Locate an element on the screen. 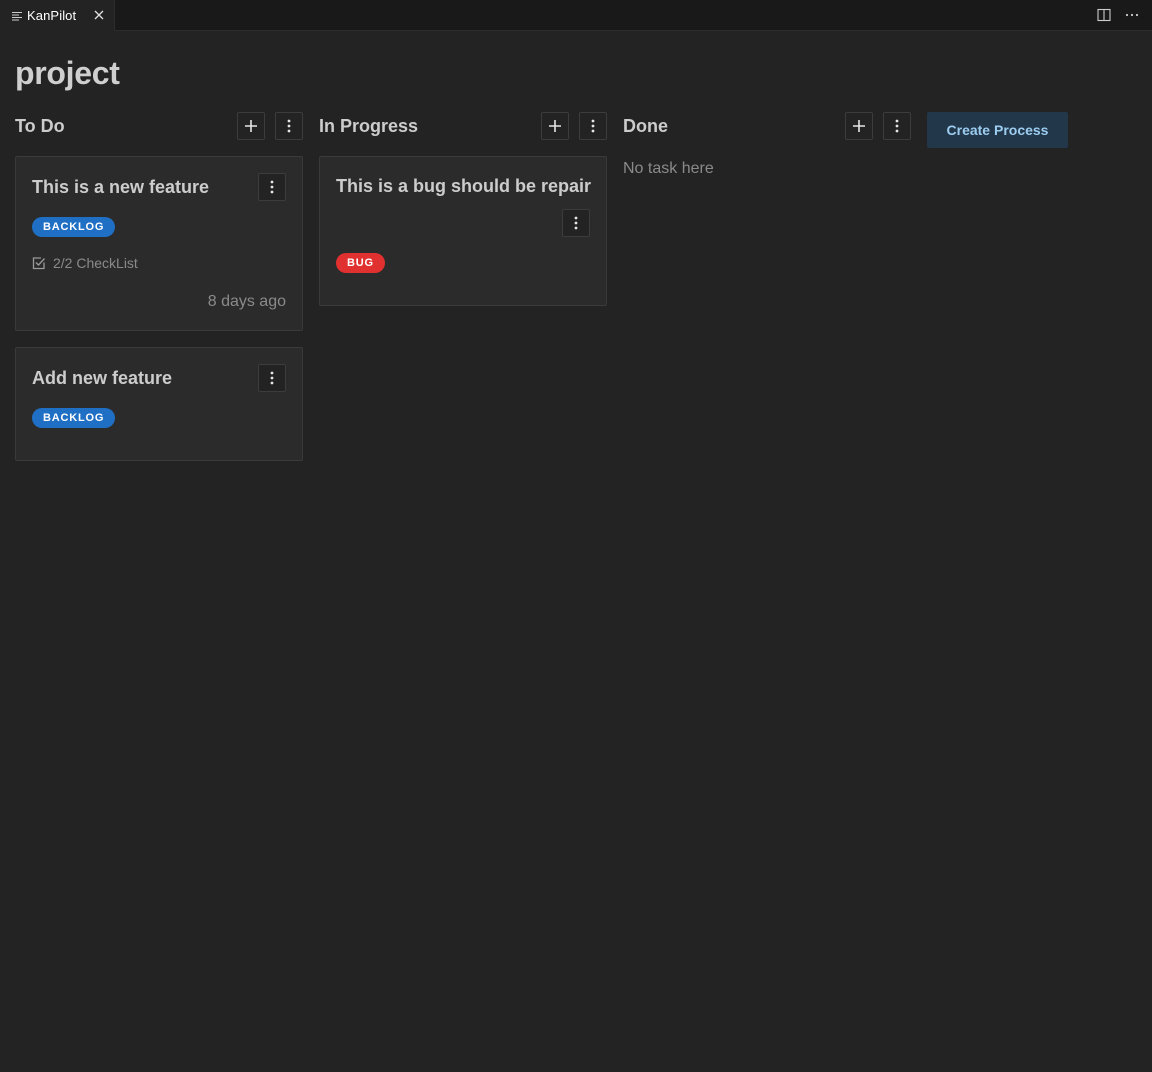 This screenshot has height=1072, width=1152. list-icon is located at coordinates (17, 16).